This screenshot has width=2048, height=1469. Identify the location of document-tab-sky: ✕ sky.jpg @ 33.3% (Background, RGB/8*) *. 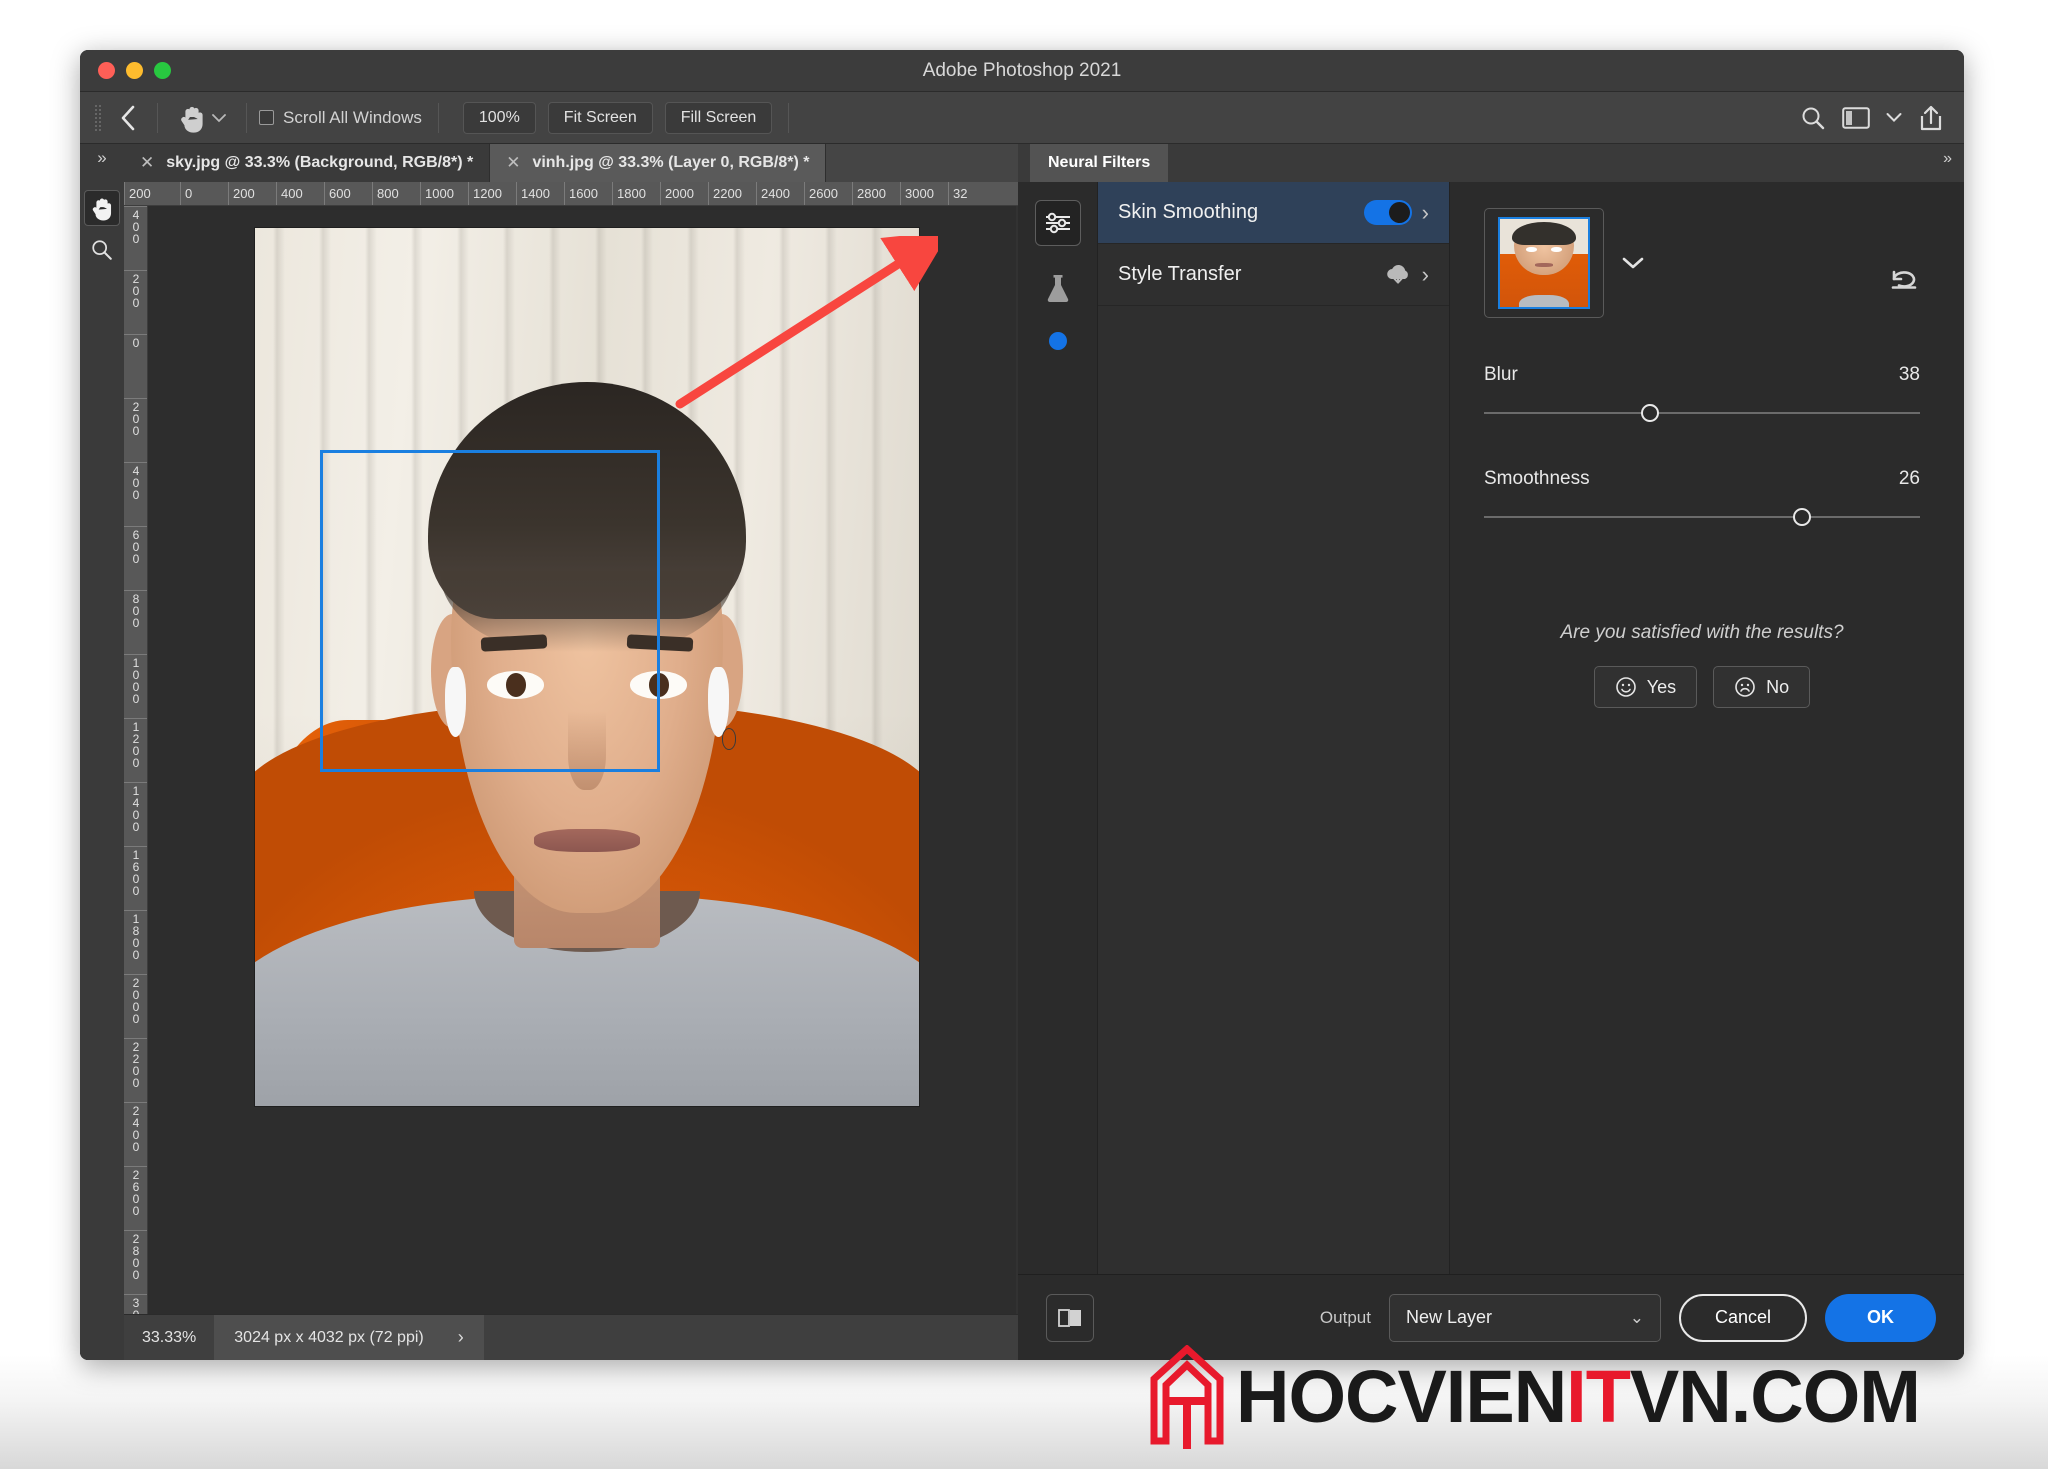
(307, 163).